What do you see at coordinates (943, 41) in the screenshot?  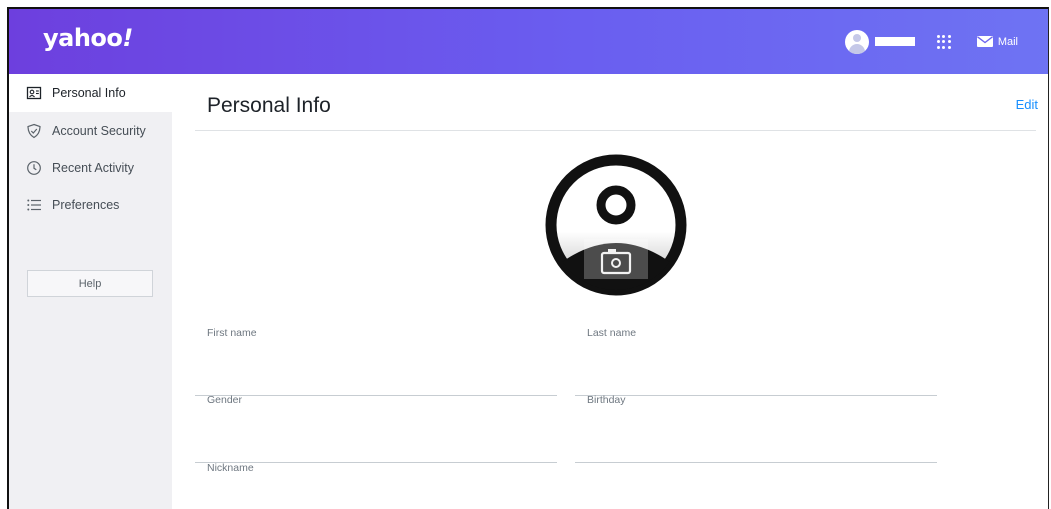 I see `apps-grid-icon` at bounding box center [943, 41].